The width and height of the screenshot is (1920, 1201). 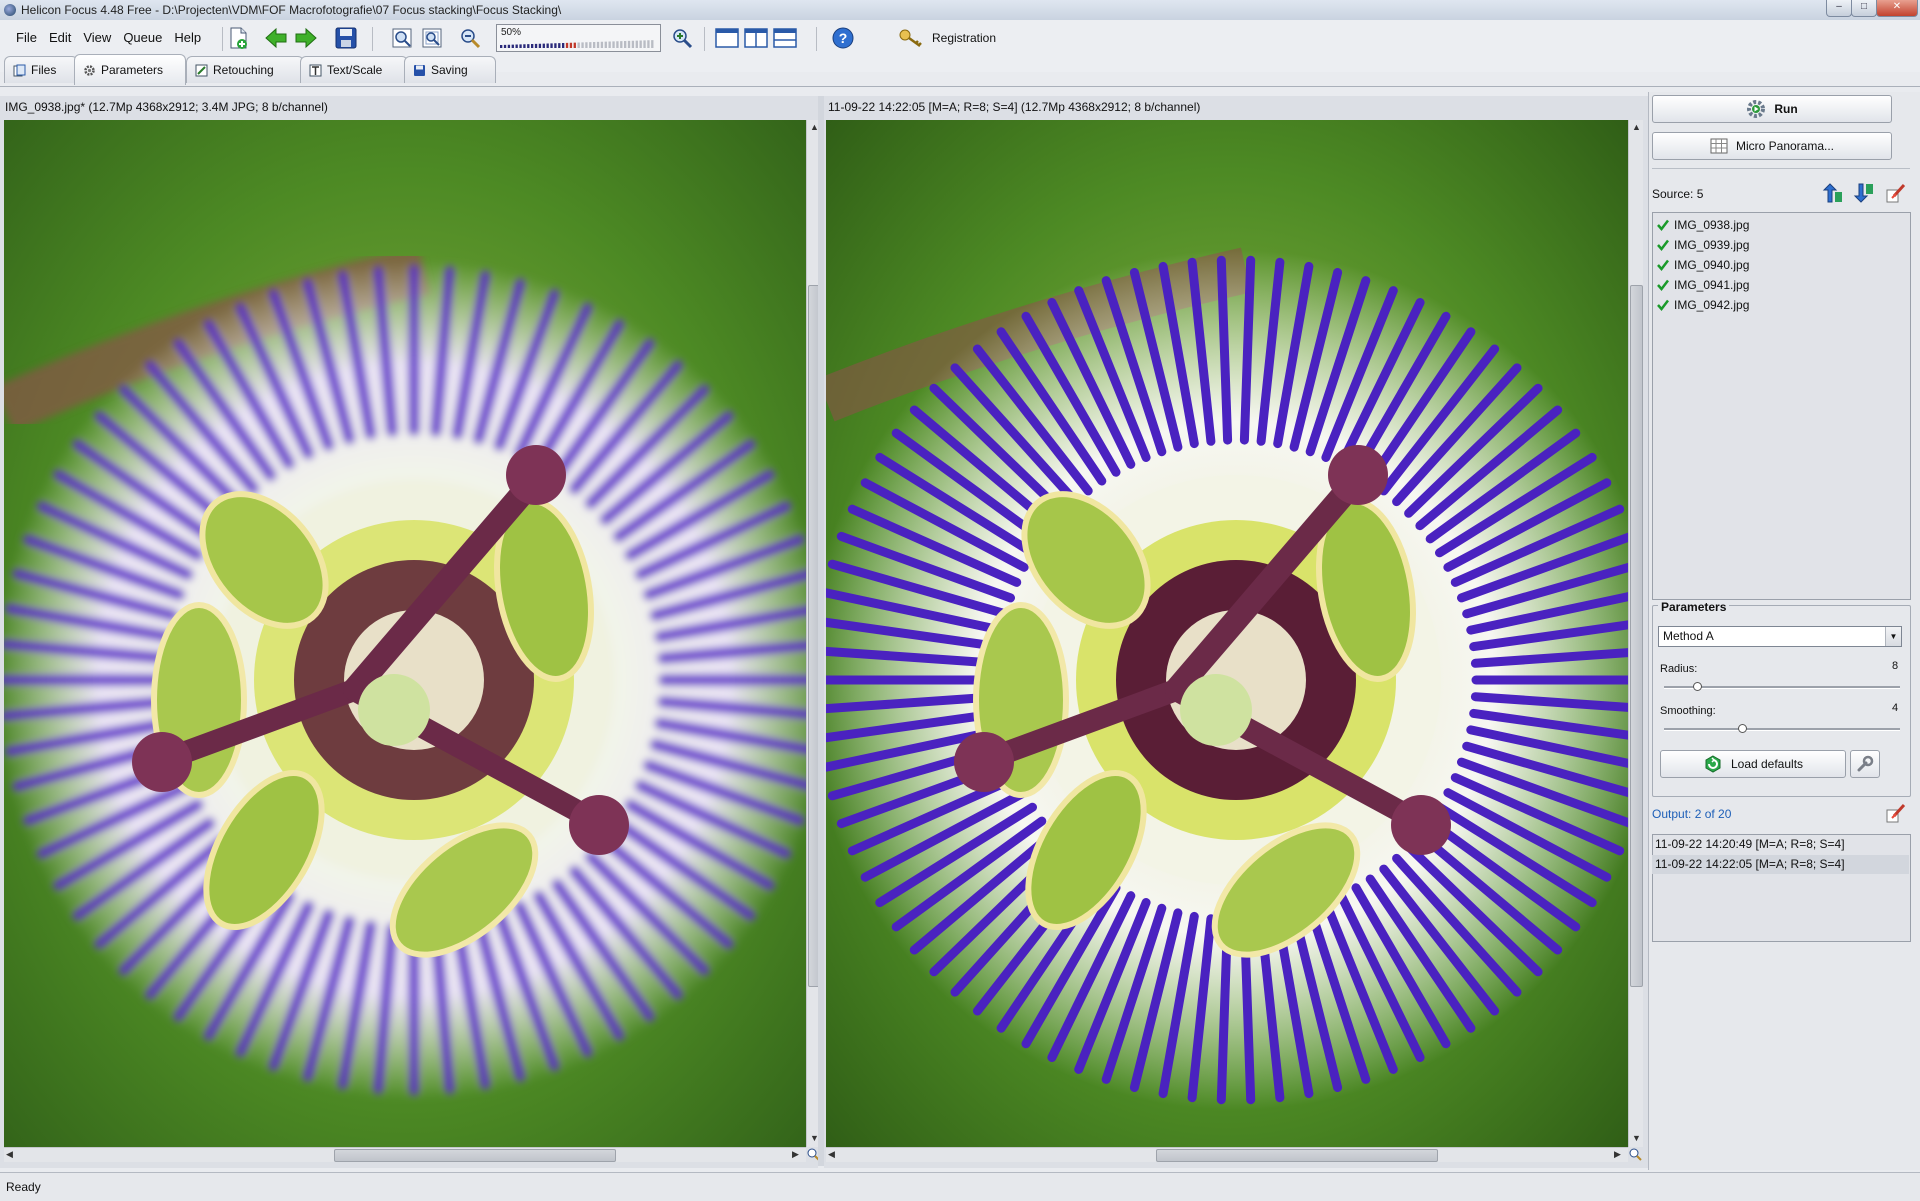 What do you see at coordinates (1780, 636) in the screenshot?
I see `method-select: Method A ▼` at bounding box center [1780, 636].